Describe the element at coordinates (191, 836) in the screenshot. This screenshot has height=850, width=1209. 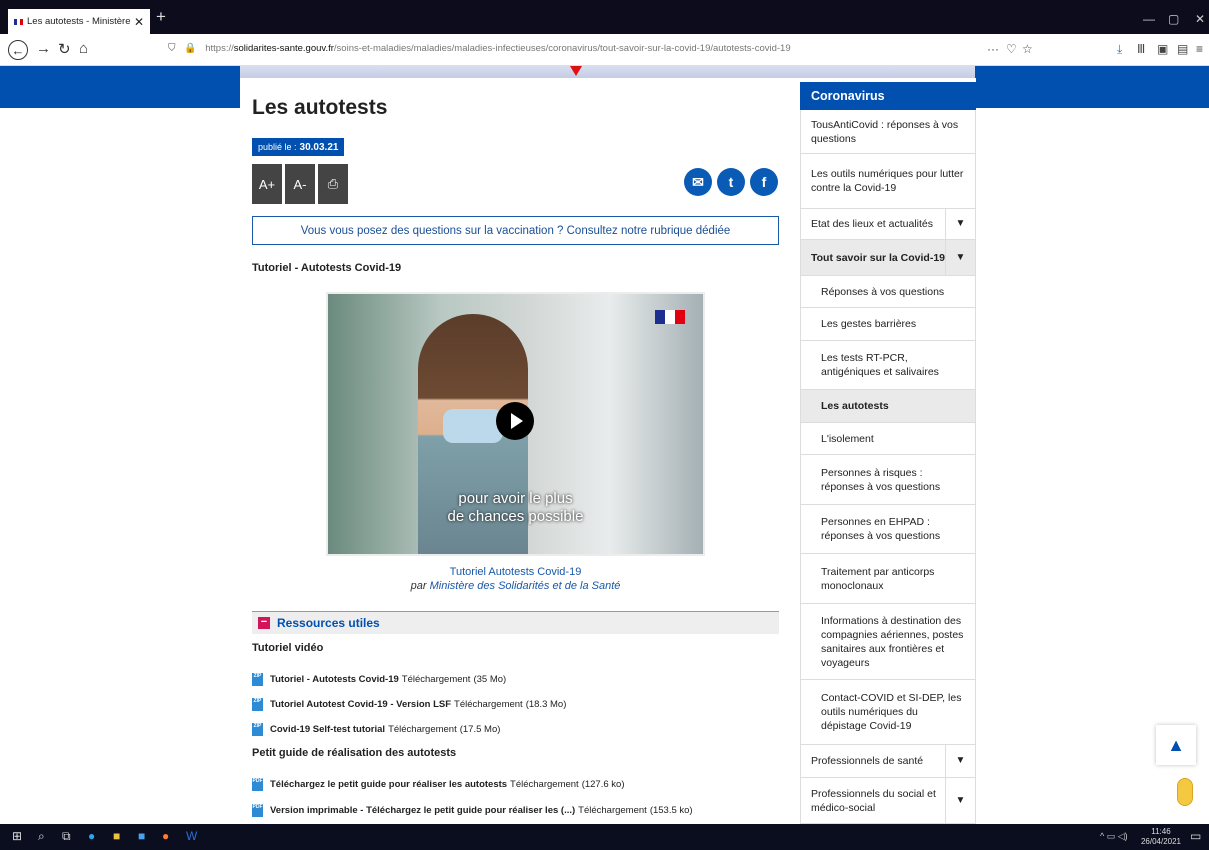
I see `word-icon: W` at that location.